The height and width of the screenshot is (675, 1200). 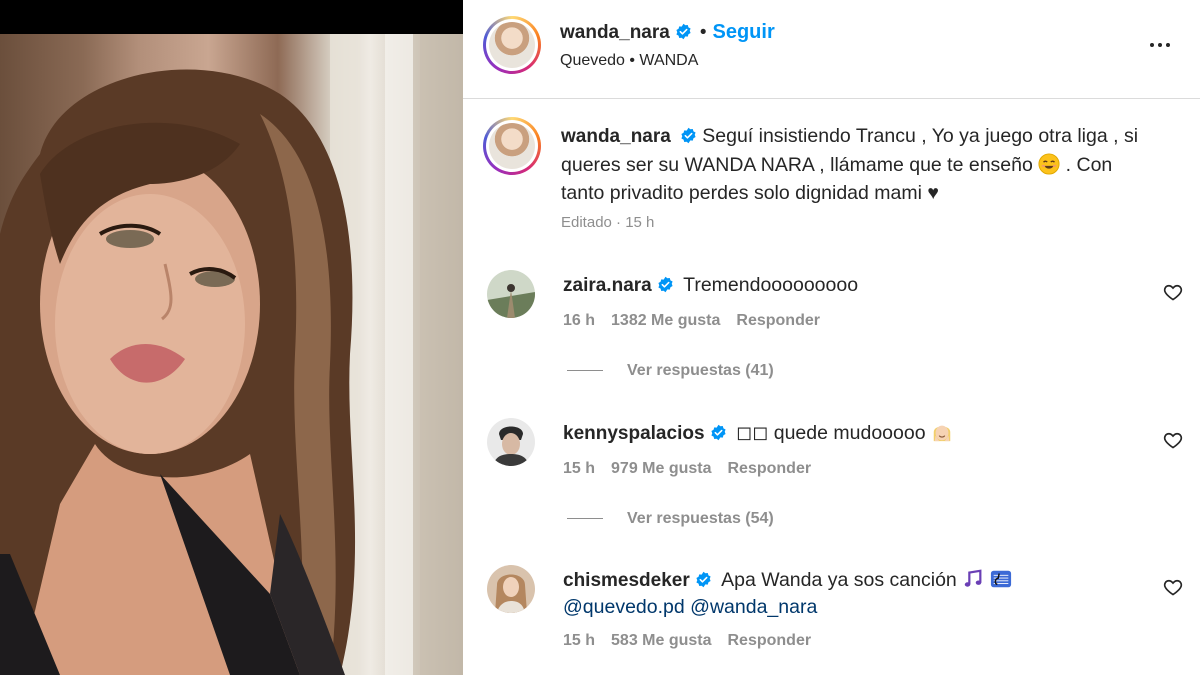 I want to click on mention-link: @wanda_nara, so click(x=753, y=607).